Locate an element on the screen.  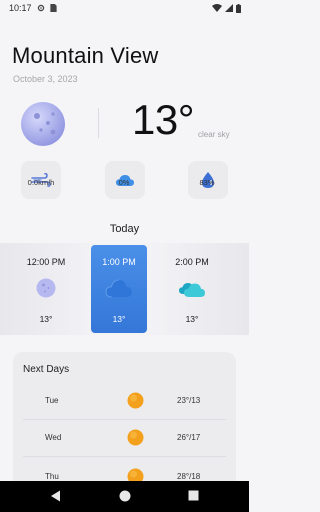
hour-time: 2:00 PM is located at coordinates (192, 262).